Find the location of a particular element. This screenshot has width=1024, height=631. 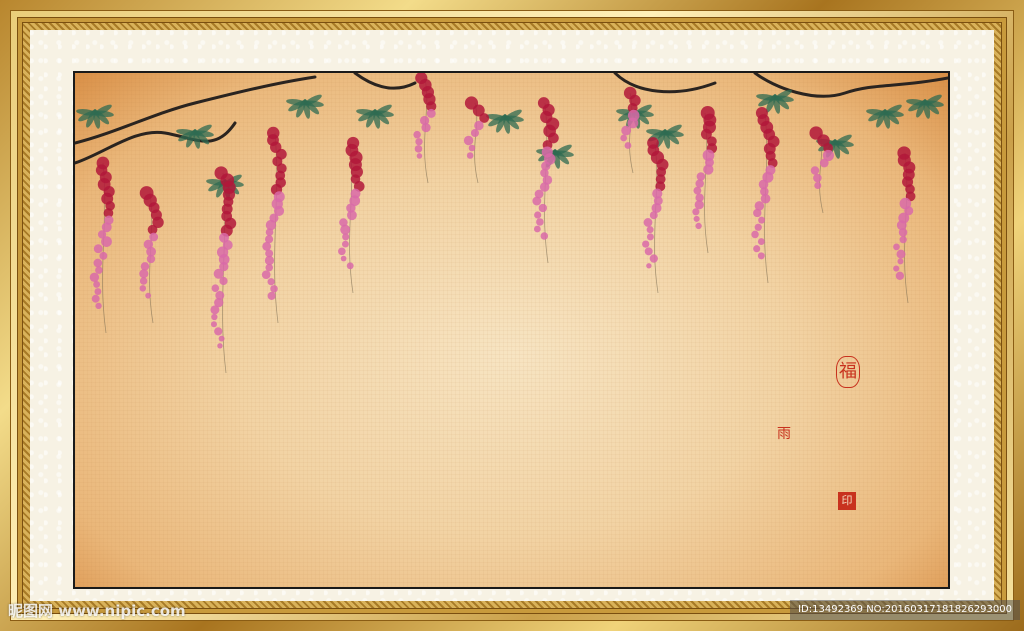

seal-square-stamp: 印 is located at coordinates (847, 501).